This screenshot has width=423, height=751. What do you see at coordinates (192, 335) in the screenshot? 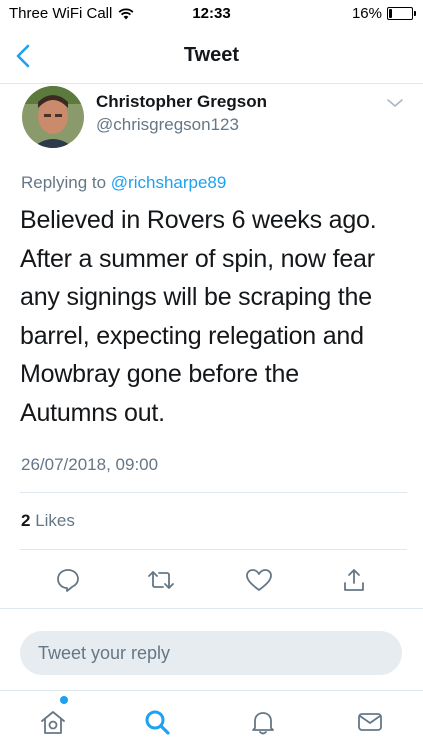
I see `tweet-text-line: barrel, expecting relegation and` at bounding box center [192, 335].